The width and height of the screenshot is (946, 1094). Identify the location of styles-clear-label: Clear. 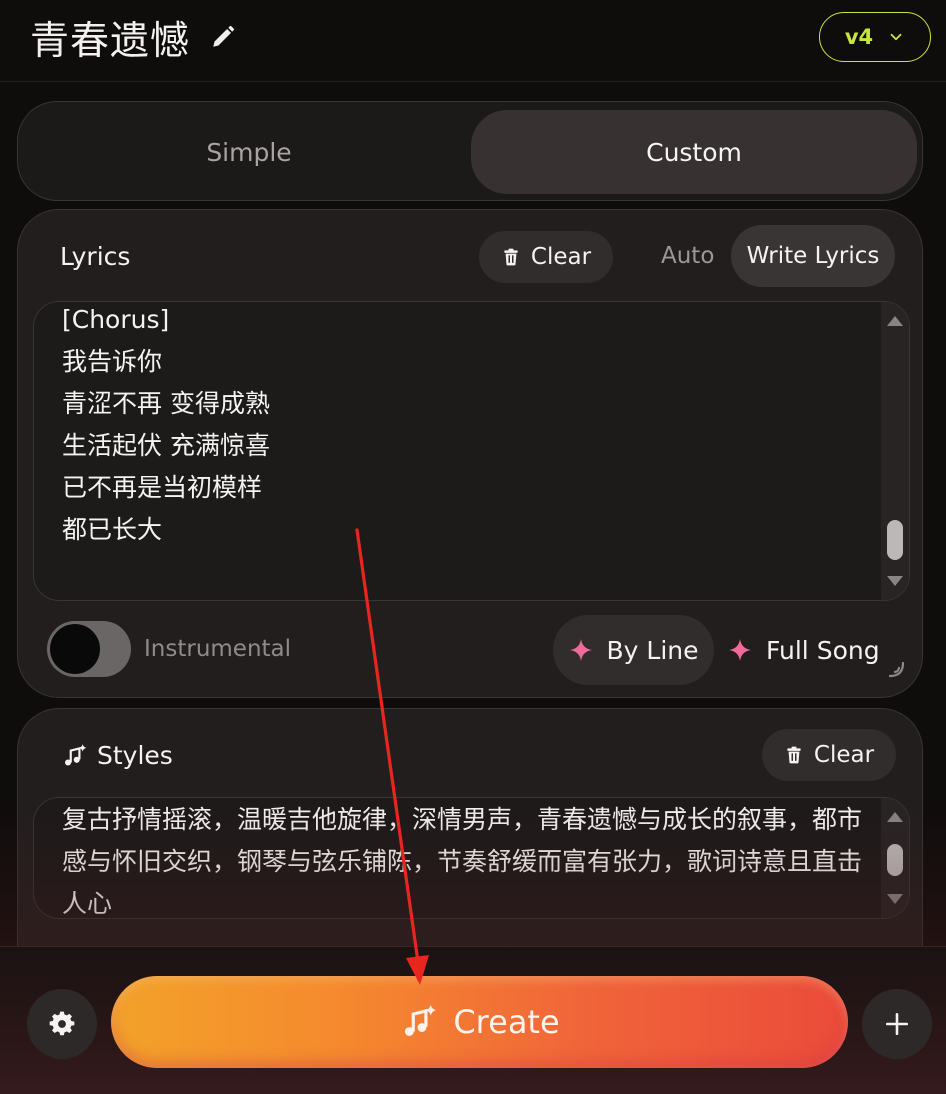
(844, 755).